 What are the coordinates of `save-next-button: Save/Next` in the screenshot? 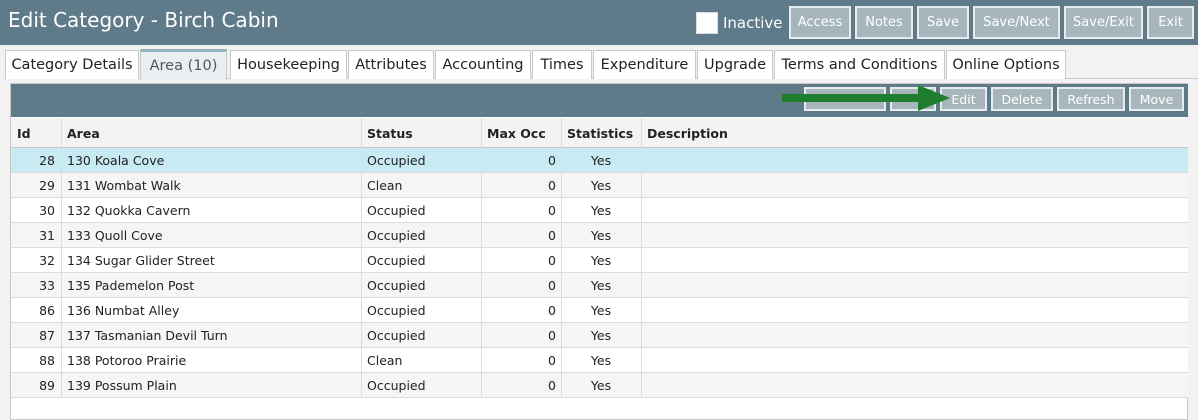 It's located at (1016, 22).